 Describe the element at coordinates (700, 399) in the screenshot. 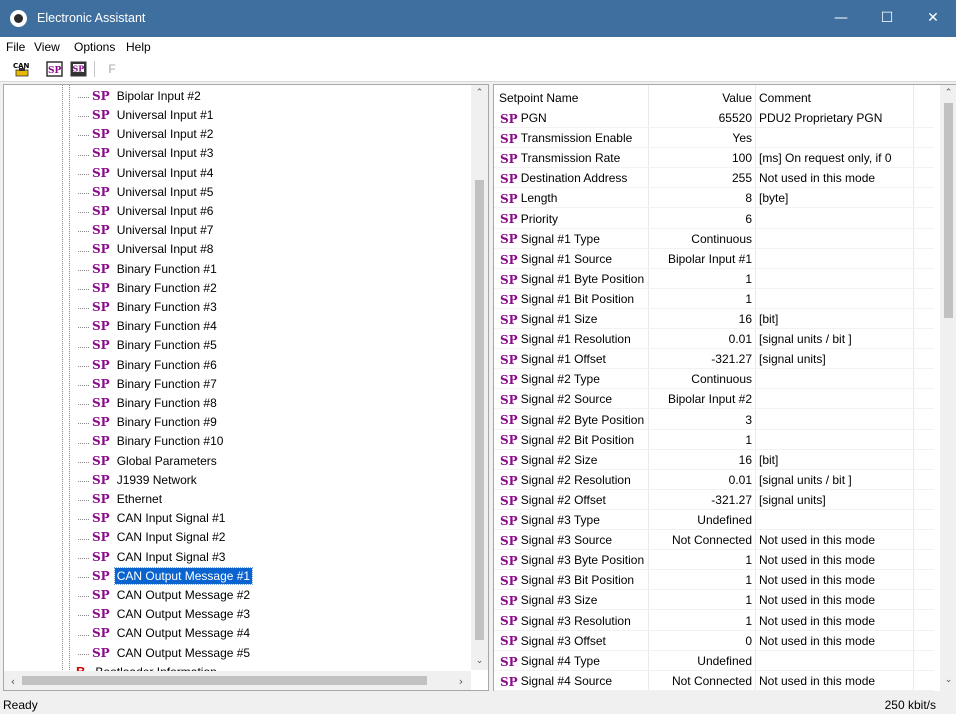

I see `setpoint-value: Bipolar Input #2` at that location.